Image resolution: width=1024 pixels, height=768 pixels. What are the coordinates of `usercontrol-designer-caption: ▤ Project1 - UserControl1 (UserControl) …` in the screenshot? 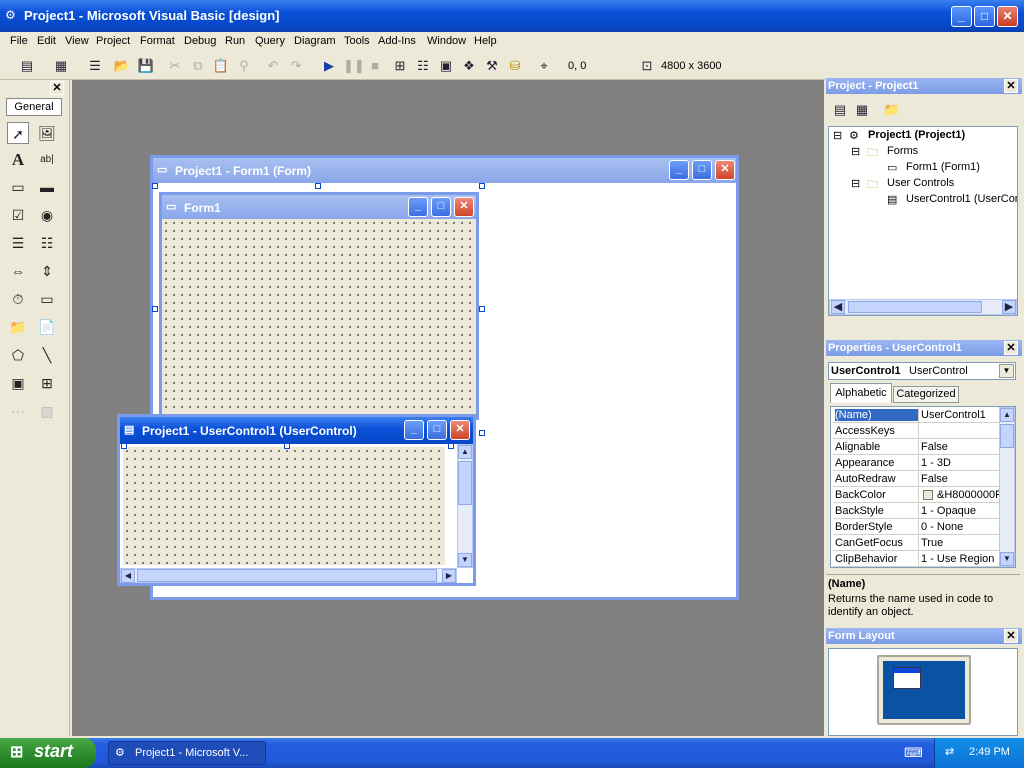 It's located at (296, 430).